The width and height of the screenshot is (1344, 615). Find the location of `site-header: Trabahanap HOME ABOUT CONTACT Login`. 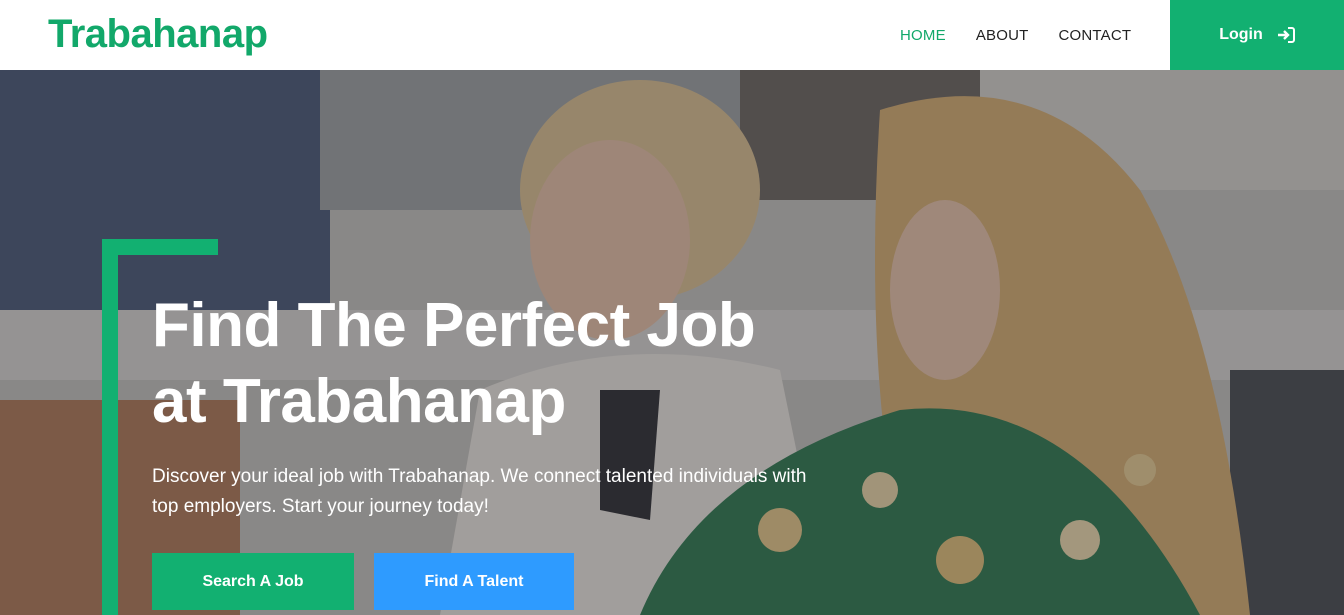

site-header: Trabahanap HOME ABOUT CONTACT Login is located at coordinates (672, 35).